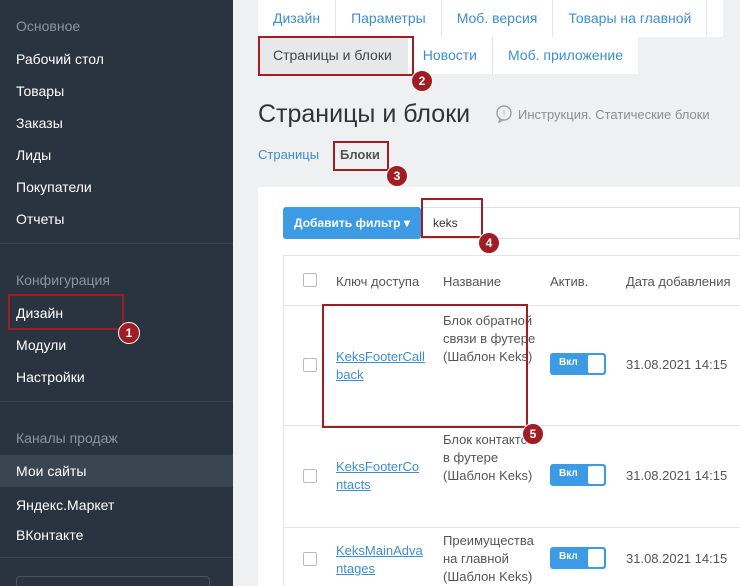 This screenshot has width=740, height=586. Describe the element at coordinates (389, 18) in the screenshot. I see `tab-parameters: Параметры` at that location.